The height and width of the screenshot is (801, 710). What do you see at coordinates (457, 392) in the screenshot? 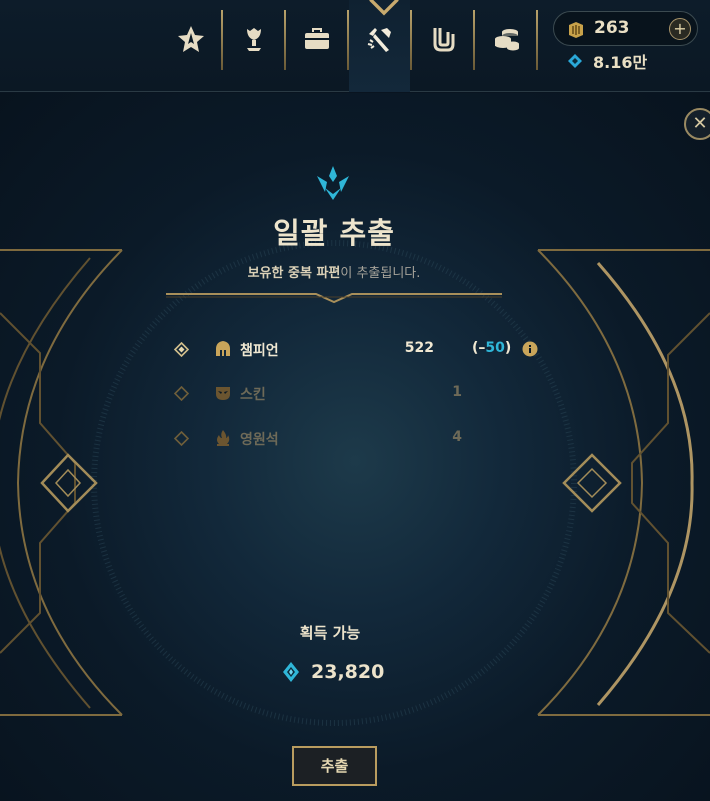
I see `item-count: 1` at bounding box center [457, 392].